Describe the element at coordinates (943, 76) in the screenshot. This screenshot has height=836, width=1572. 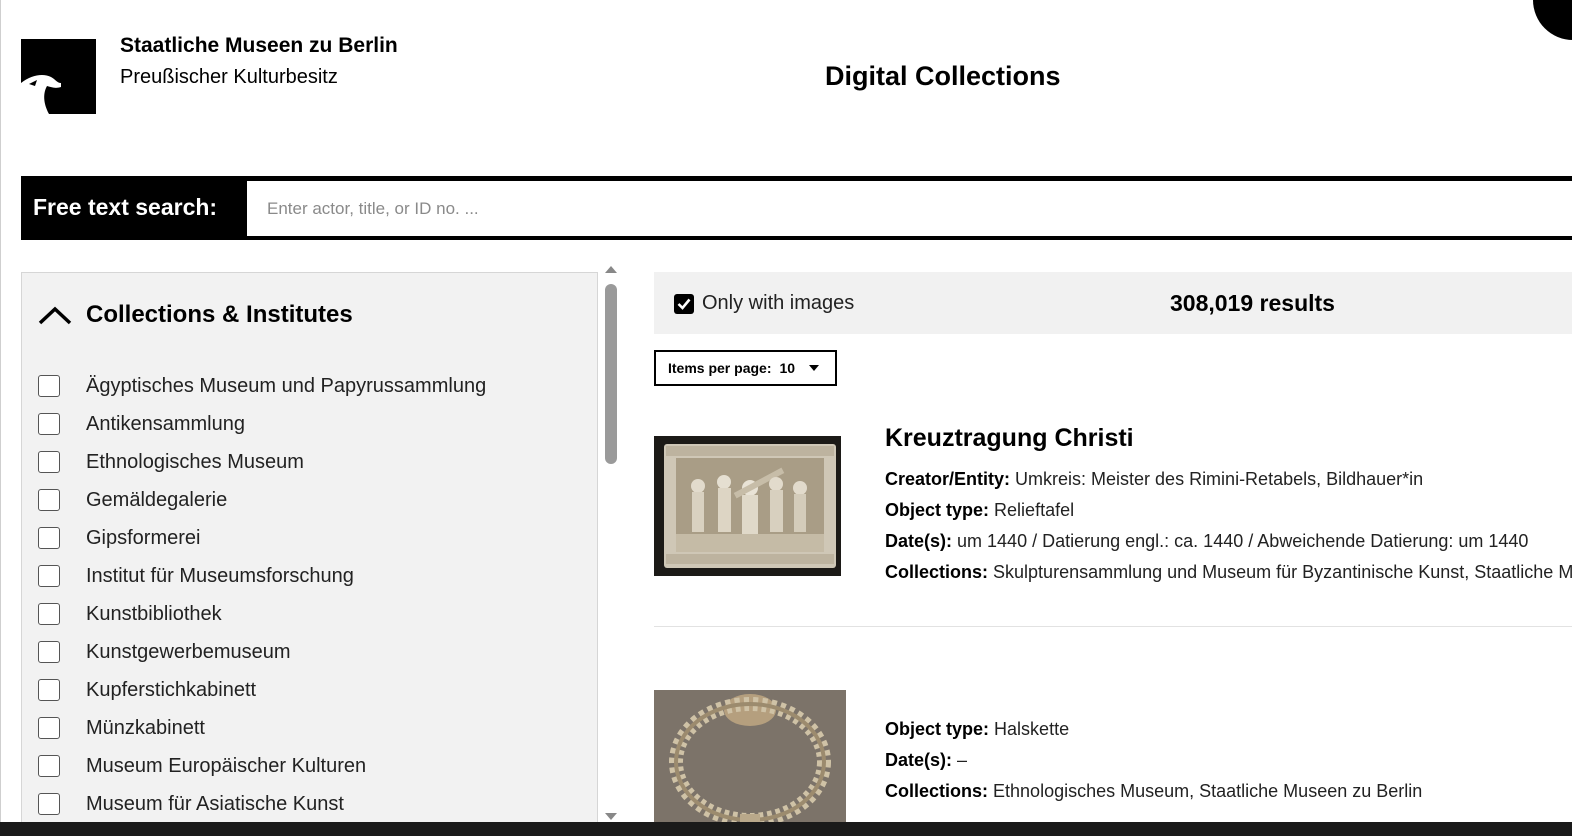
I see `page-title: Digital Collections` at that location.